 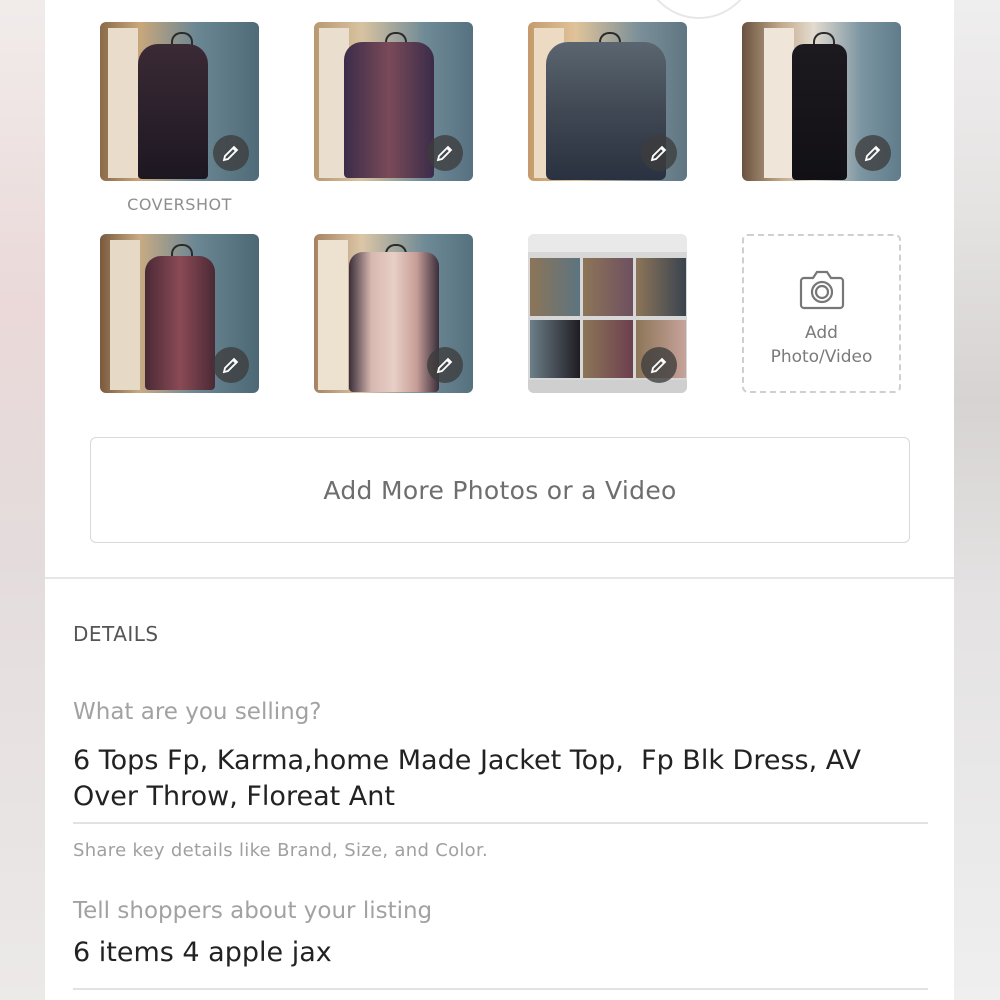 What do you see at coordinates (197, 712) in the screenshot?
I see `selling-field-label: What are you selling?` at bounding box center [197, 712].